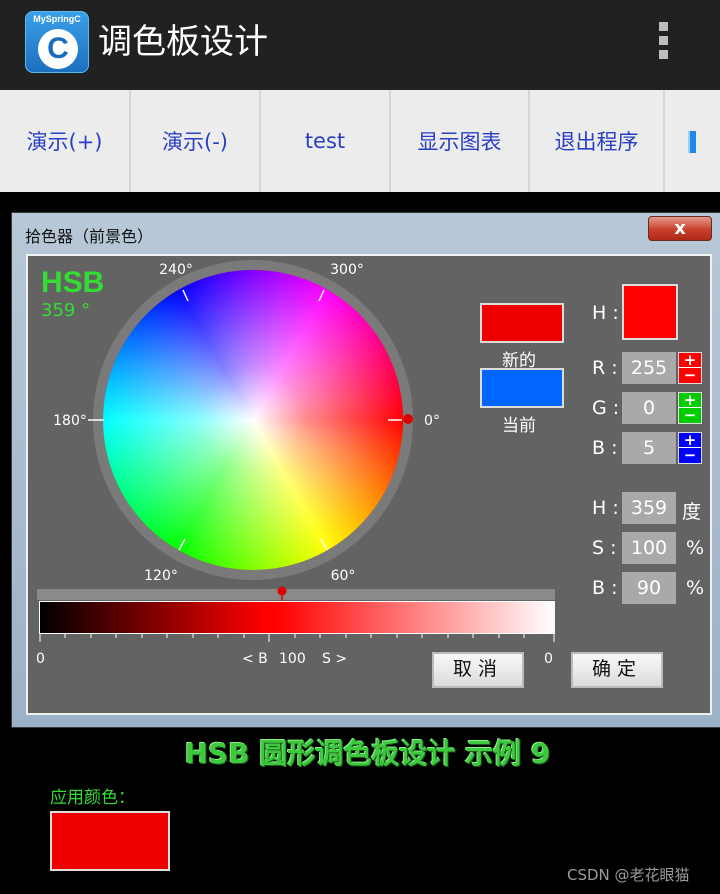 This screenshot has height=894, width=720. Describe the element at coordinates (692, 512) in the screenshot. I see `hsb-h-unit: 度` at that location.